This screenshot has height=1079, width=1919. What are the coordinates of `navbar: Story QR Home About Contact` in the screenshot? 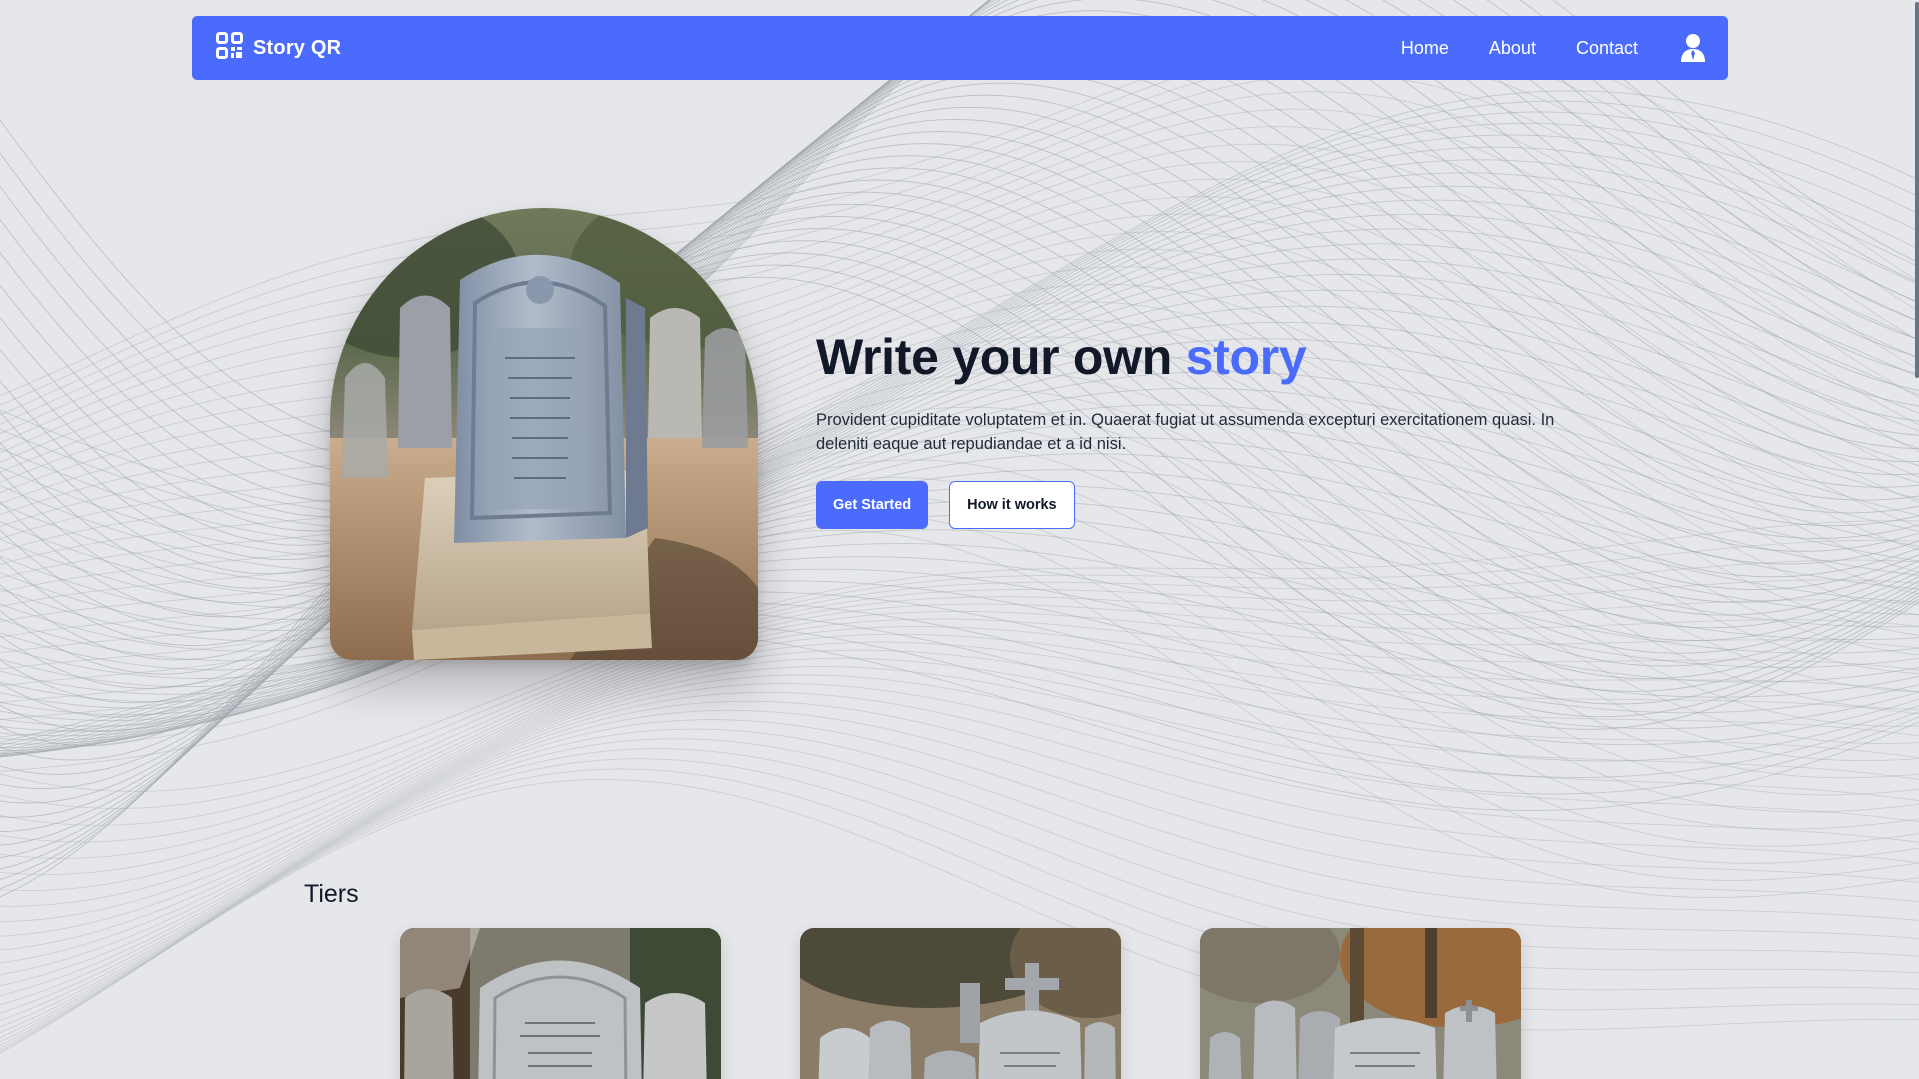 It's located at (960, 48).